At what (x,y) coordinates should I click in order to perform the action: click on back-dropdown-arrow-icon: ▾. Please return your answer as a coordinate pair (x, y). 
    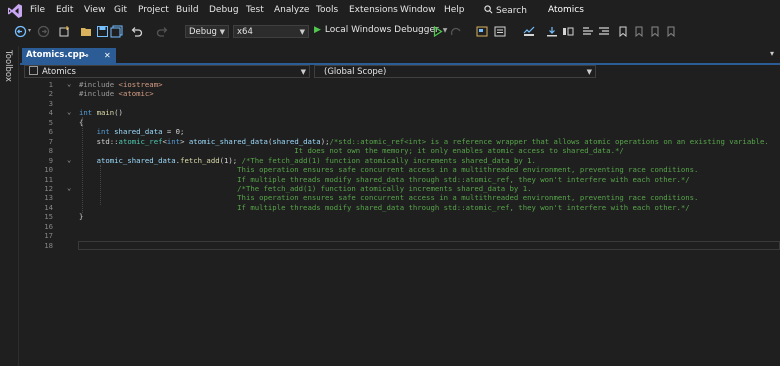
    Looking at the image, I should click on (29, 30).